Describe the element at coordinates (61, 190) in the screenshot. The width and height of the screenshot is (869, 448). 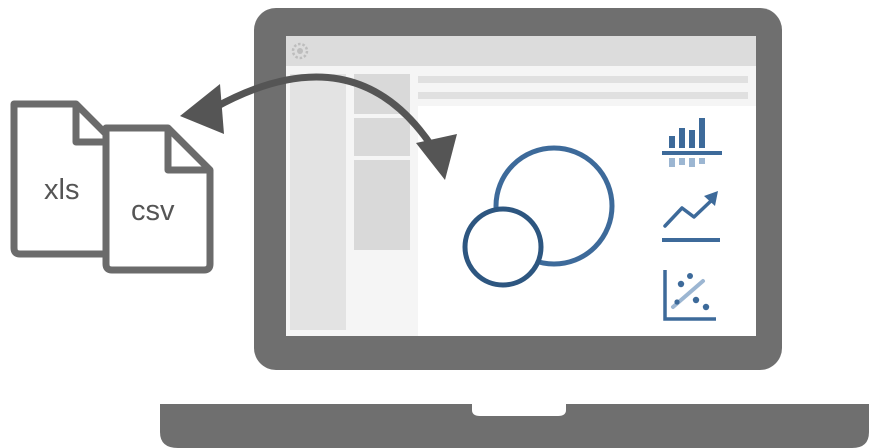
I see `xls-file-label: xls` at that location.